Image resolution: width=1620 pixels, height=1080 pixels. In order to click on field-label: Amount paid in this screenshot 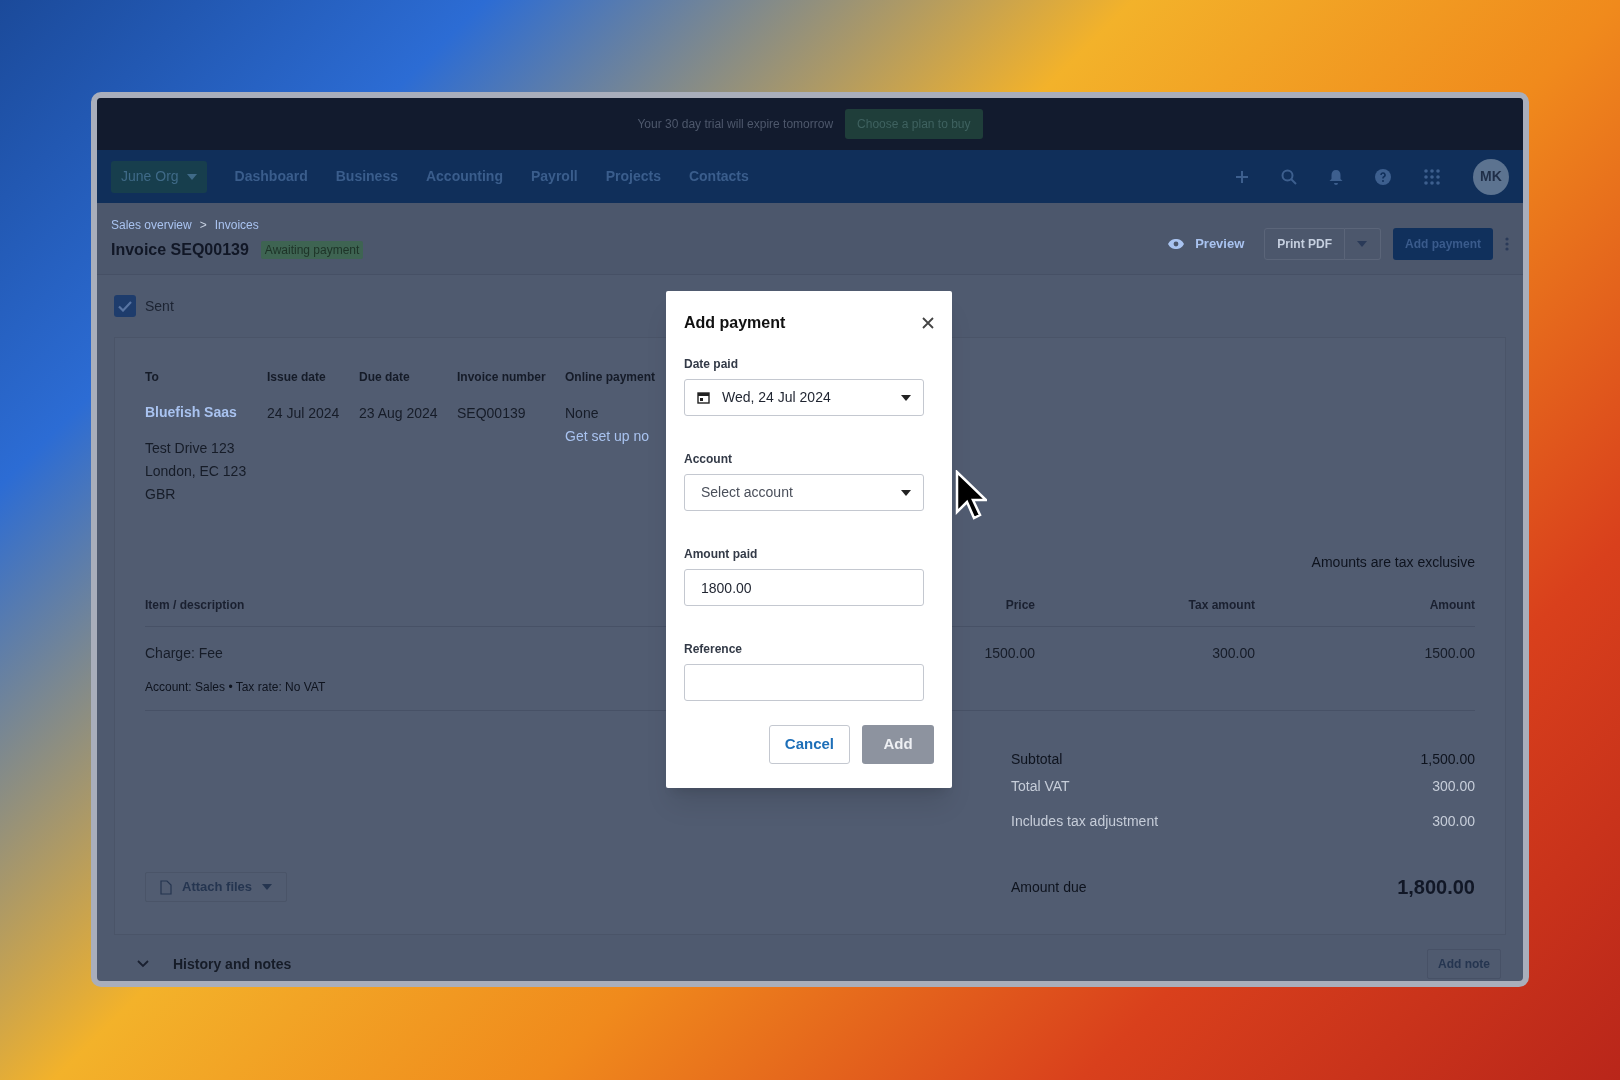, I will do `click(721, 554)`.